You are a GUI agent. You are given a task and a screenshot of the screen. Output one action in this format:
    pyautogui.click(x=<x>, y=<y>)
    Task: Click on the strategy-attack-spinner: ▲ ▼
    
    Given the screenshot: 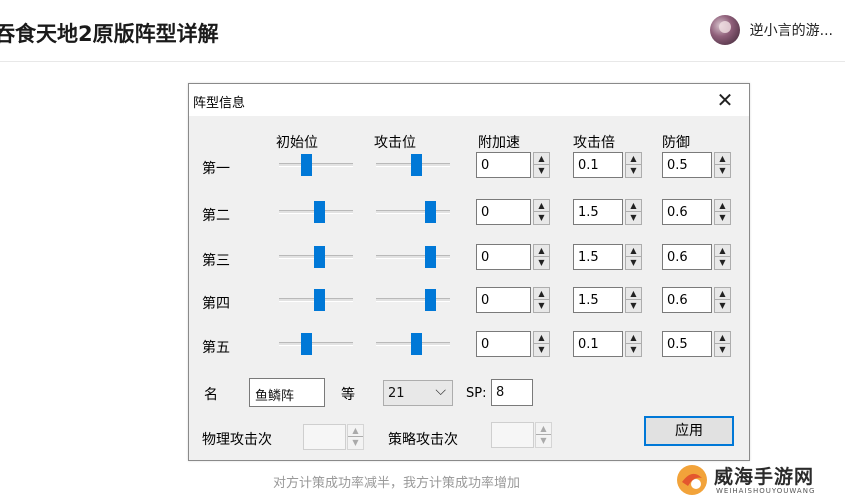 What is the action you would take?
    pyautogui.click(x=522, y=435)
    